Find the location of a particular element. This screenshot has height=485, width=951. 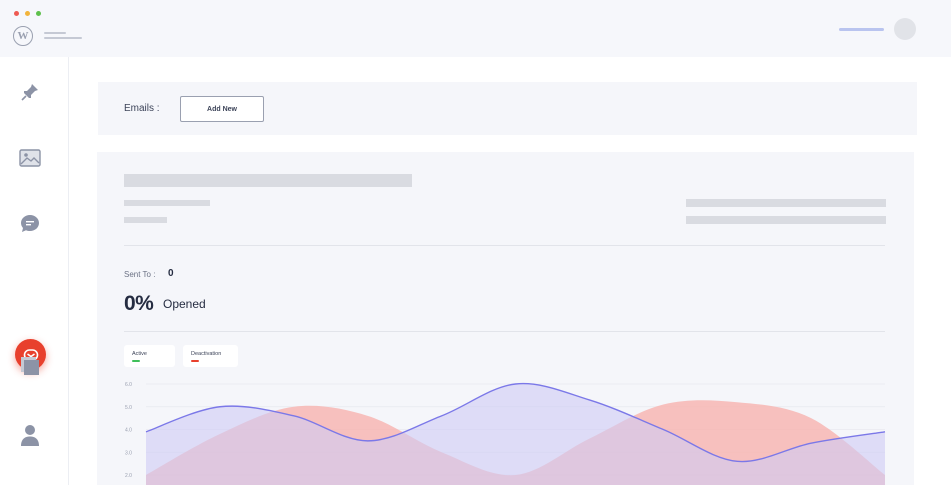

legend-deactivation: Deactivation is located at coordinates (210, 356).